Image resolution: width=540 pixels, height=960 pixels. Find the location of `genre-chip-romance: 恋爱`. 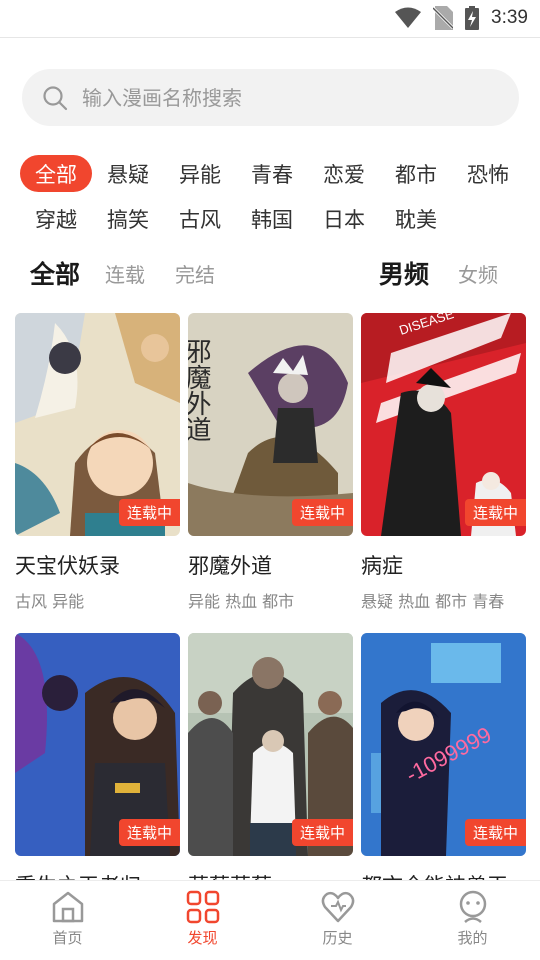

genre-chip-romance: 恋爱 is located at coordinates (344, 173).